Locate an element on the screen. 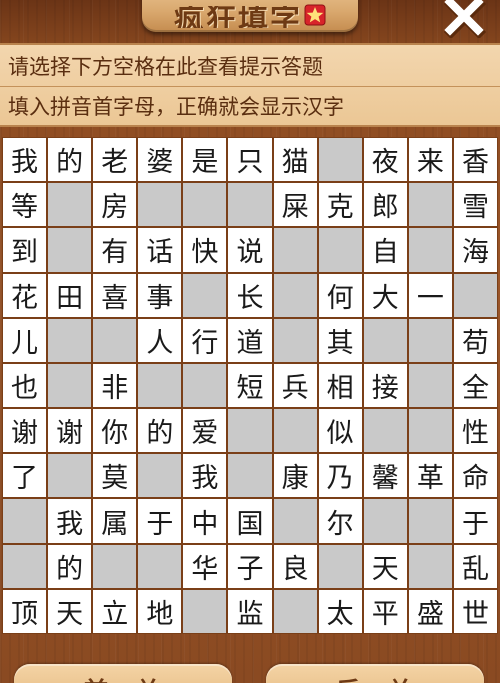 The height and width of the screenshot is (683, 500). grid-letter-cell: 房 is located at coordinates (115, 205).